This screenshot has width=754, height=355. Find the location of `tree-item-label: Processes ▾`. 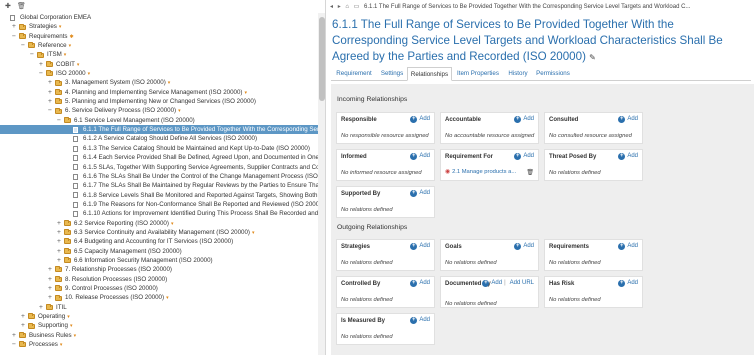

tree-item-label: Processes ▾ is located at coordinates (45, 344).